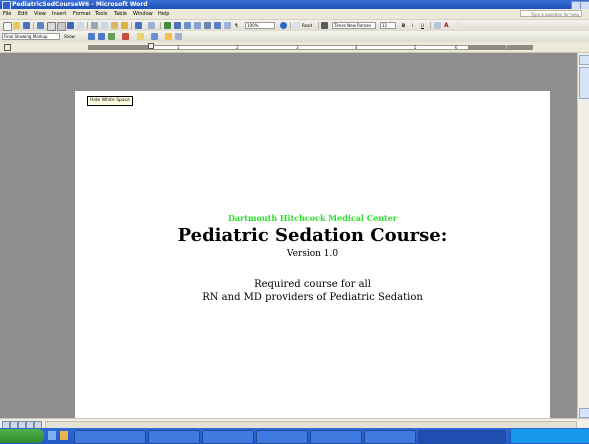  Describe the element at coordinates (120, 14) in the screenshot. I see `menu-table: Table` at that location.